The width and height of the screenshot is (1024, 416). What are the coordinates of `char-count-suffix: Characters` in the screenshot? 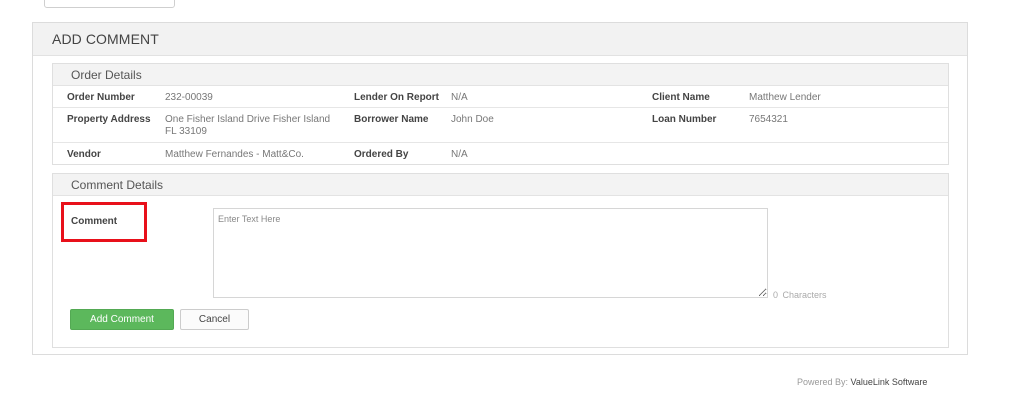 It's located at (804, 295).